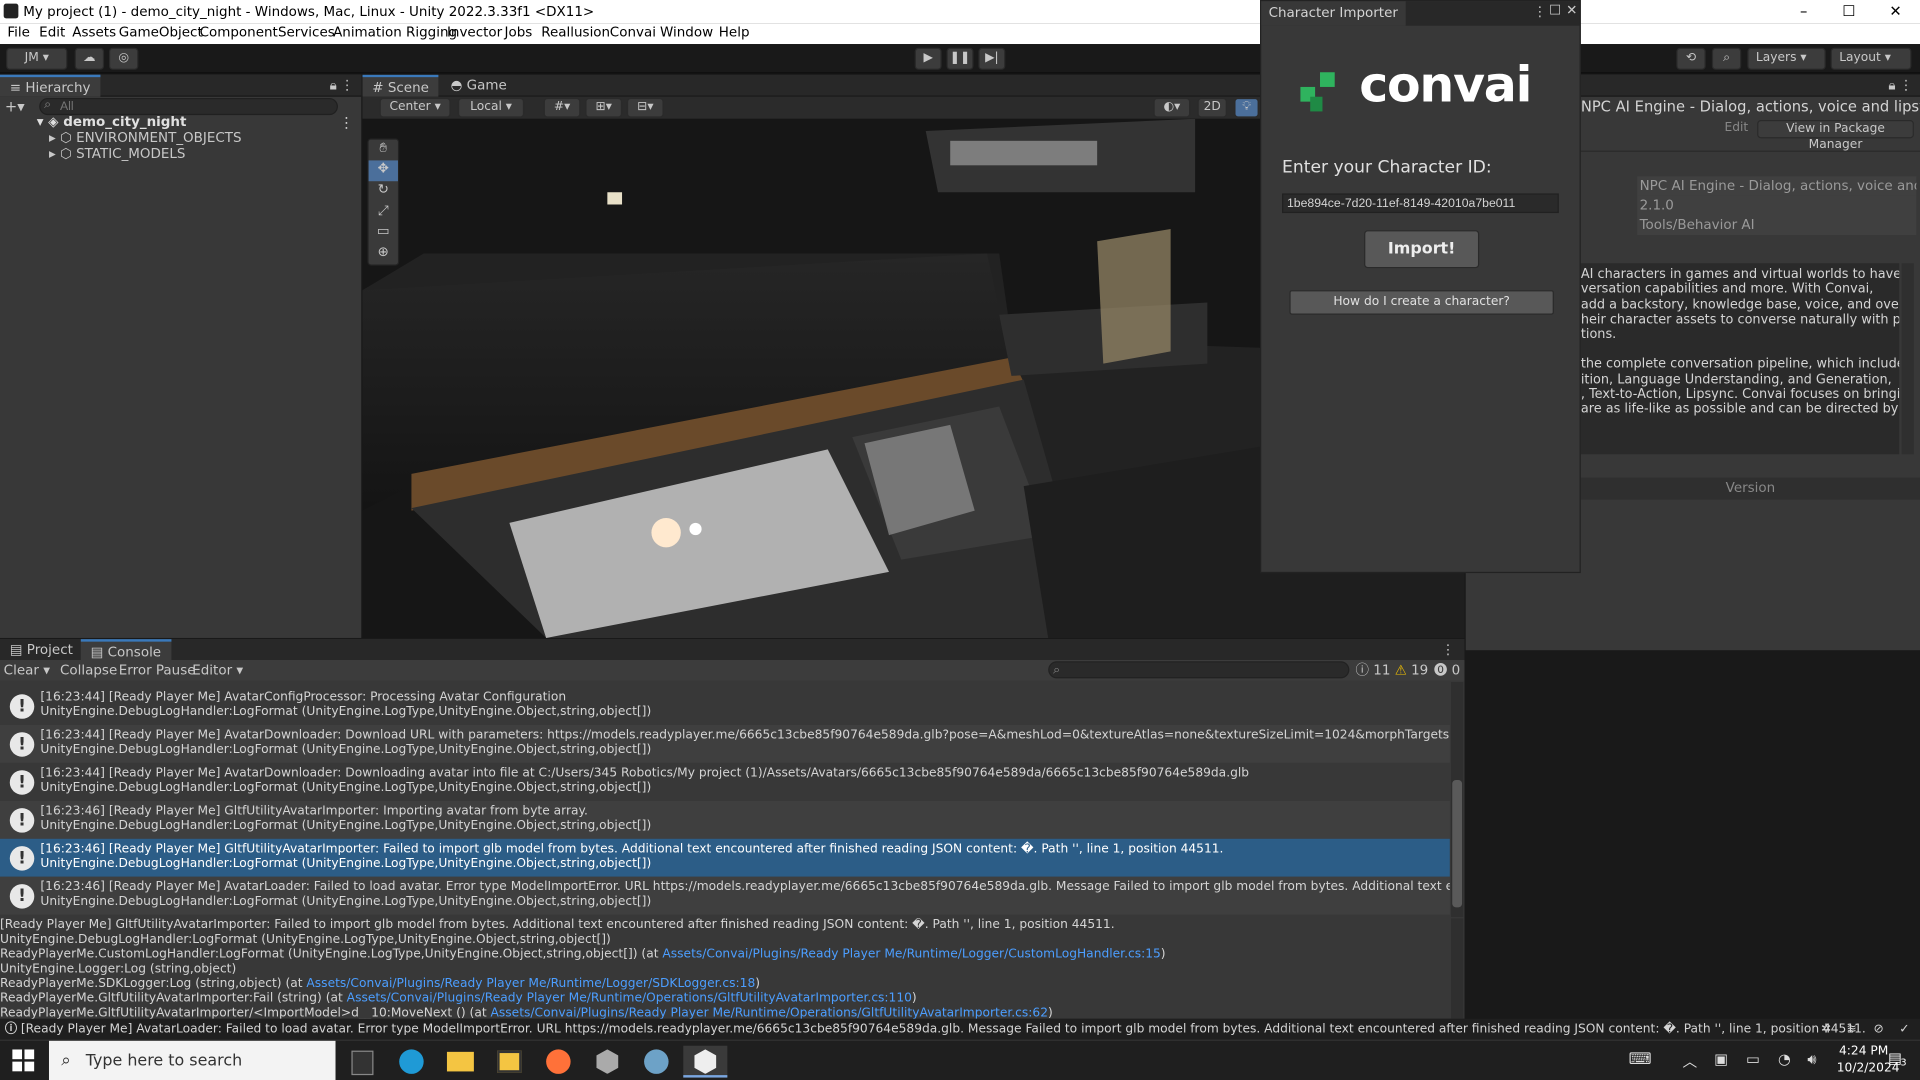 The height and width of the screenshot is (1080, 1920). I want to click on move-tool-icon: ✥, so click(383, 171).